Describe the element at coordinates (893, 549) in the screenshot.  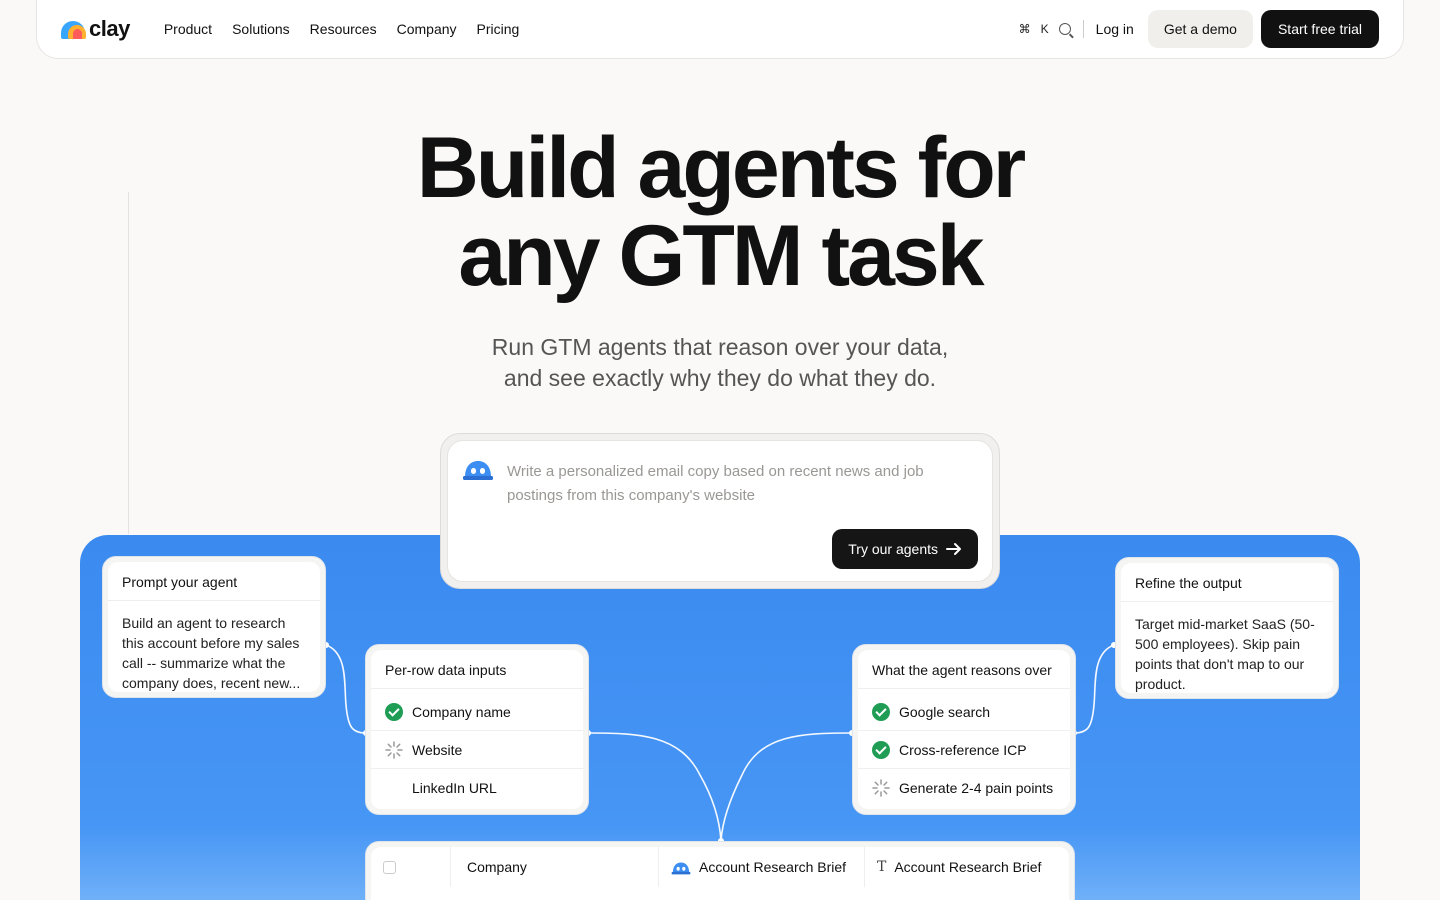
I see `try-agents-label: Try our agents` at that location.